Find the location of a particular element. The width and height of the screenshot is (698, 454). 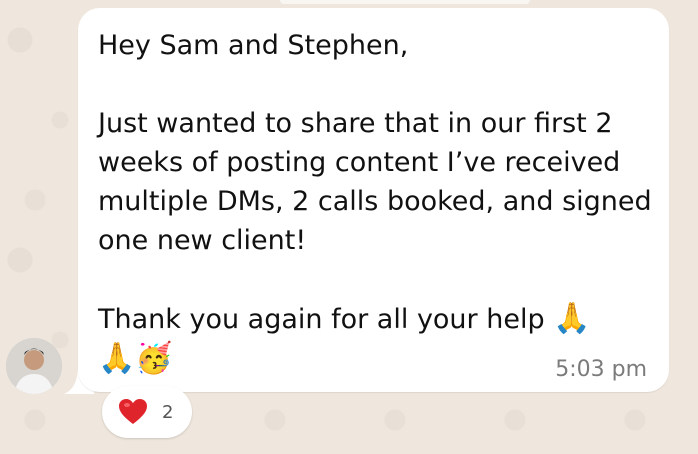

message-timestamp: 5:03 pm is located at coordinates (601, 369).